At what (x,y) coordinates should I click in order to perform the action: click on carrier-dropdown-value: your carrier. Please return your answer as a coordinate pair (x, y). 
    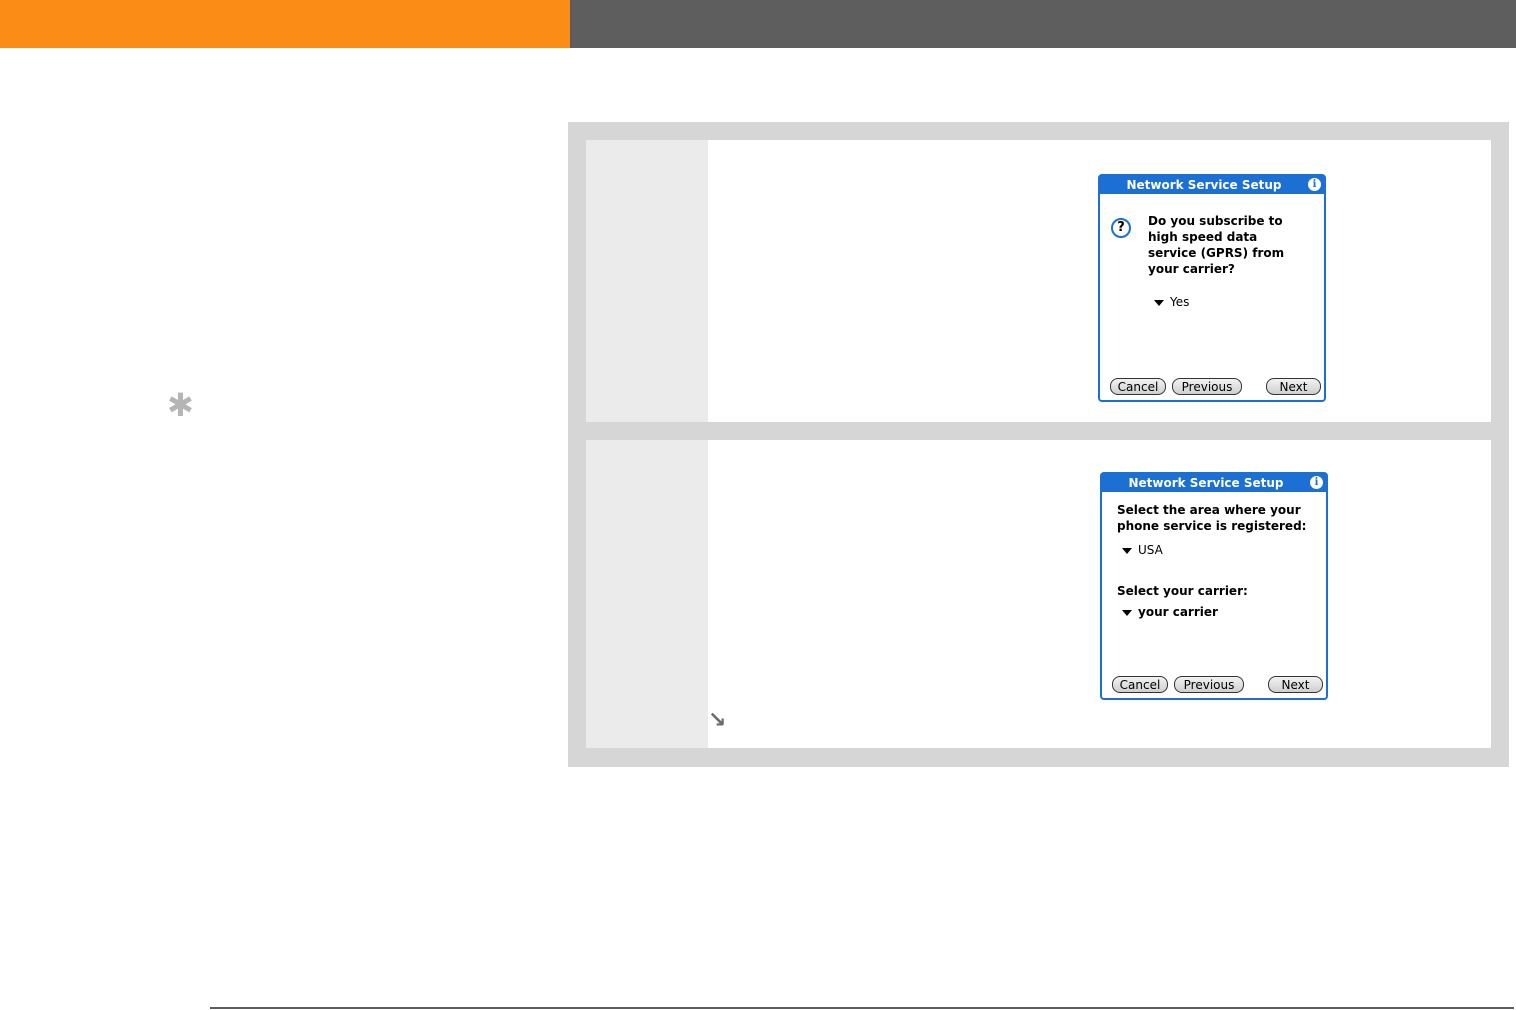
    Looking at the image, I should click on (1178, 612).